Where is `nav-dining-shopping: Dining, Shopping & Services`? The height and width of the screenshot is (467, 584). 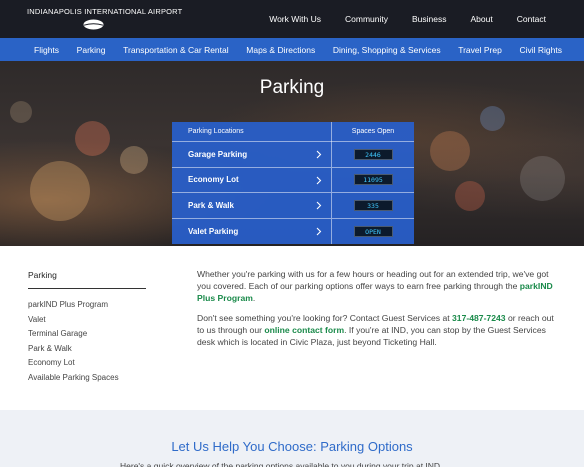
nav-dining-shopping: Dining, Shopping & Services is located at coordinates (387, 50).